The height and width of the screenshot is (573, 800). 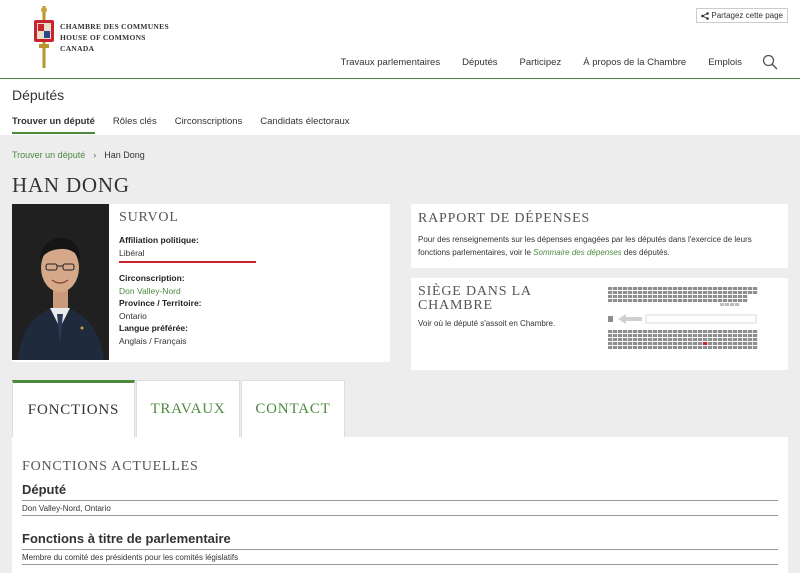 I want to click on chamber-table, so click(x=701, y=319).